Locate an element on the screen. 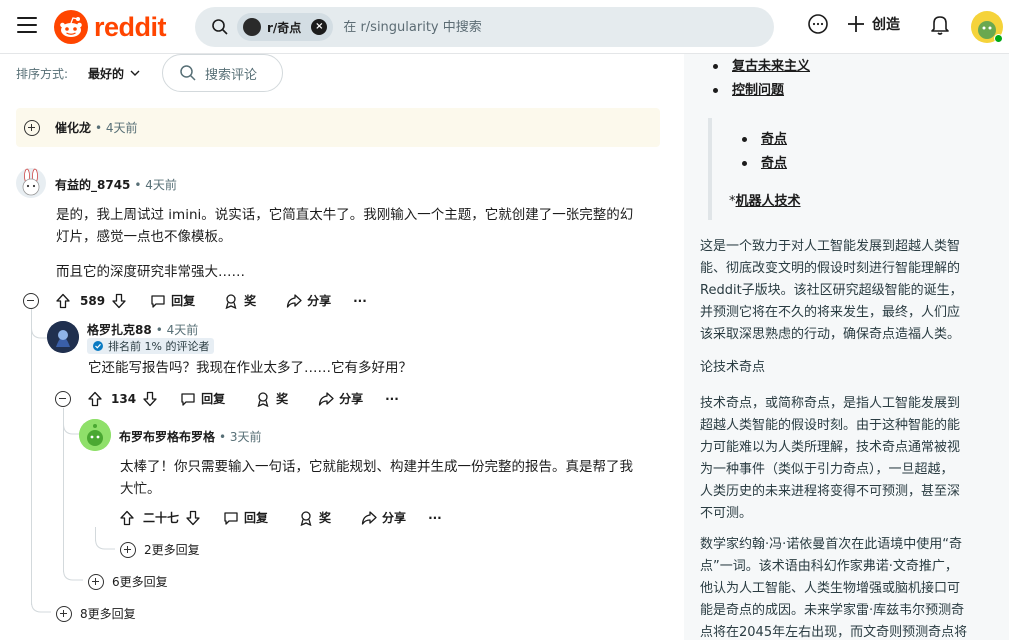  chat-icon is located at coordinates (818, 24).